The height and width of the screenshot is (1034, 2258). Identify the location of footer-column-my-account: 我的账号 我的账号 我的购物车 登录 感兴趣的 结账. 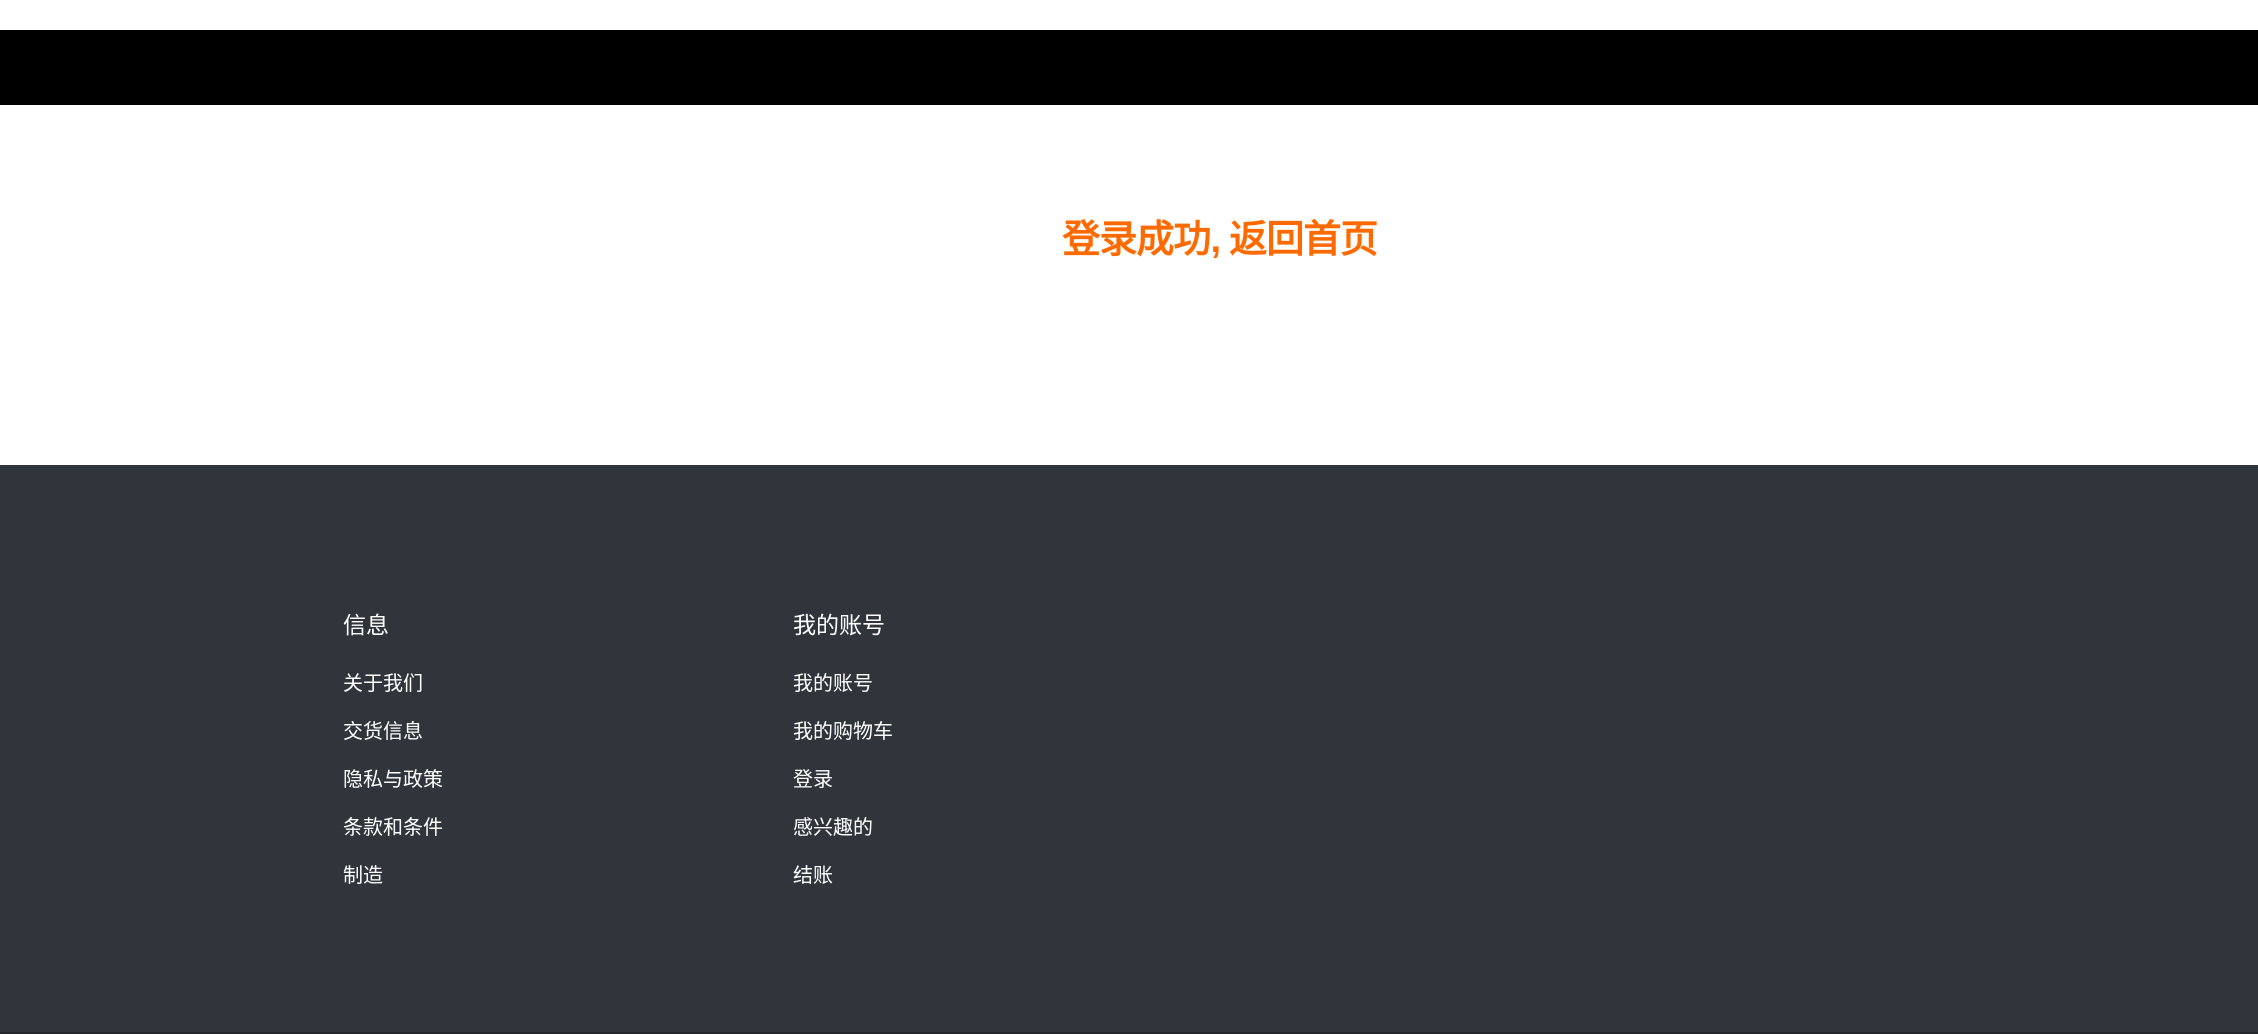
(843, 759).